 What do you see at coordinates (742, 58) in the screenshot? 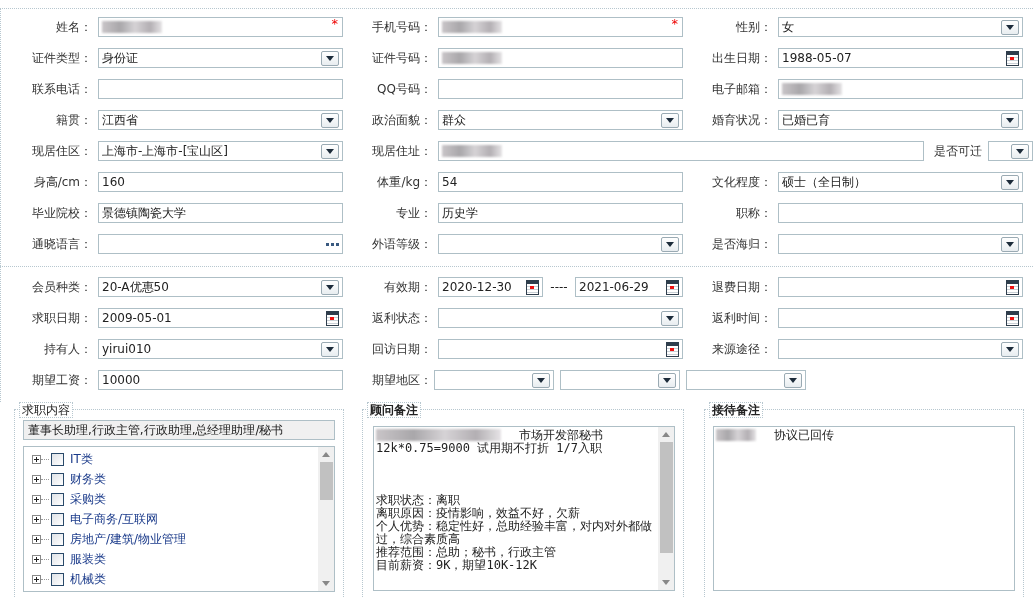
I see `field-label: 出生日期：` at bounding box center [742, 58].